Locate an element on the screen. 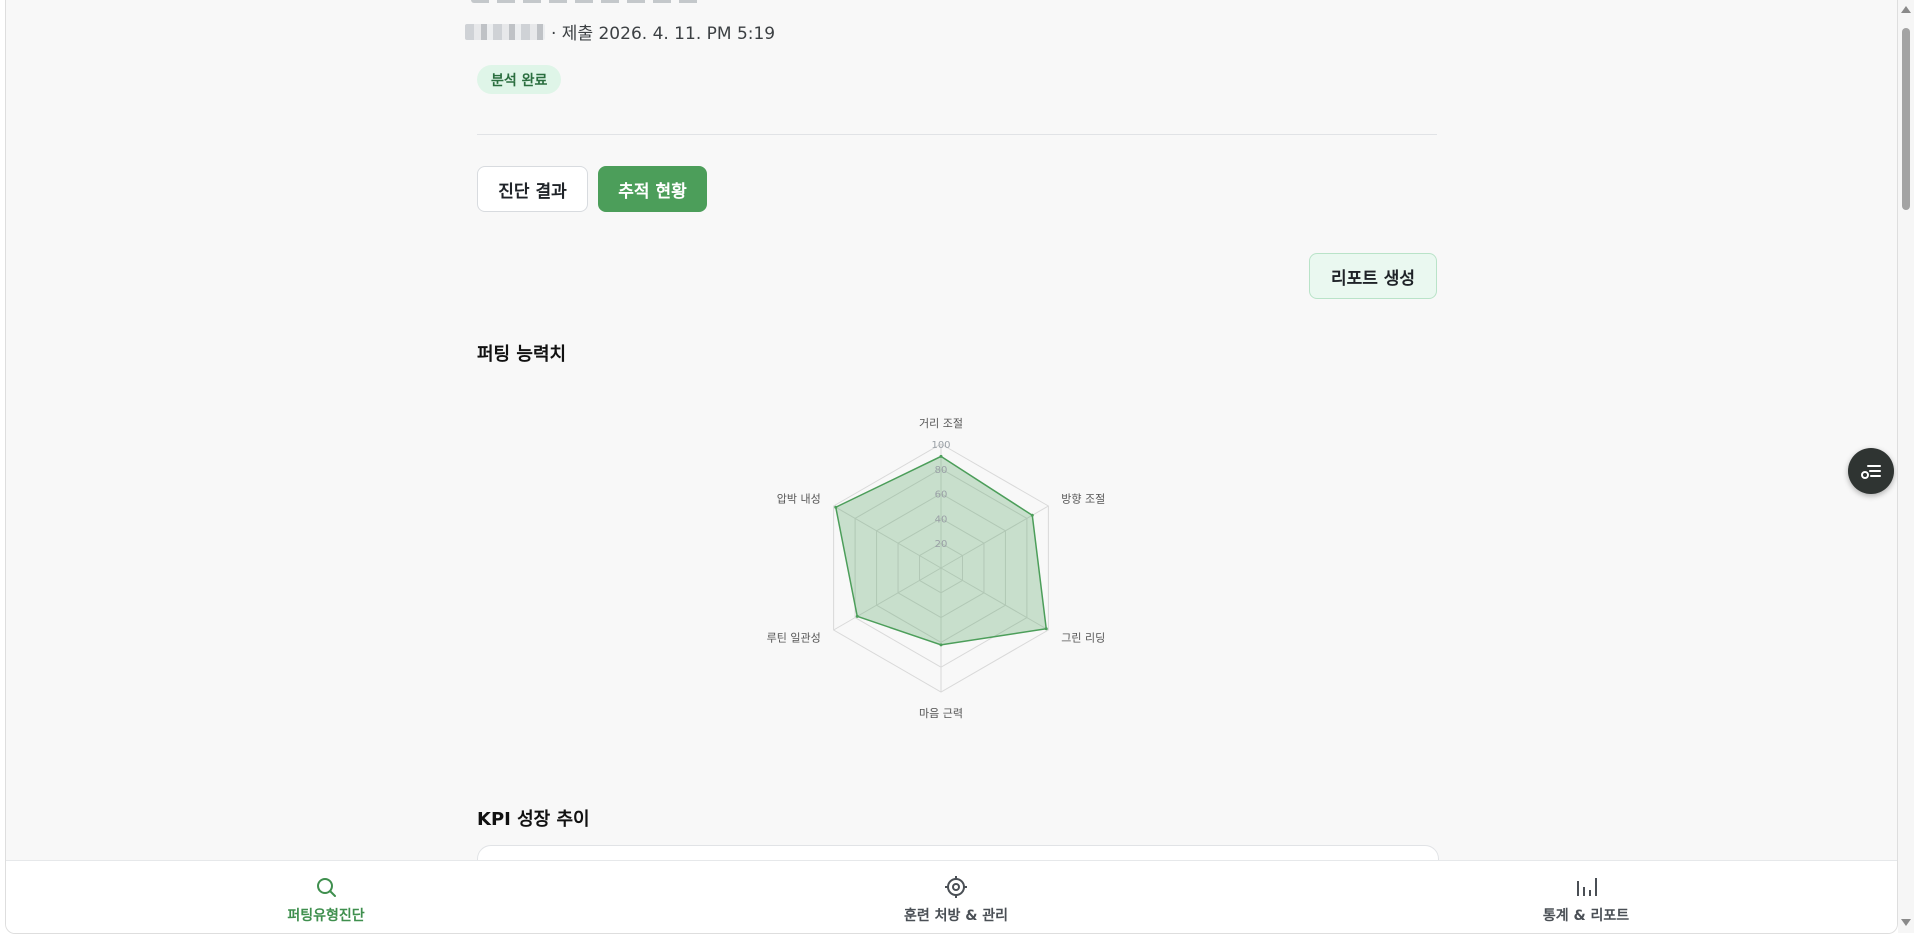 The image size is (1920, 938). tab-tracking-status: 추적 현황 is located at coordinates (652, 189).